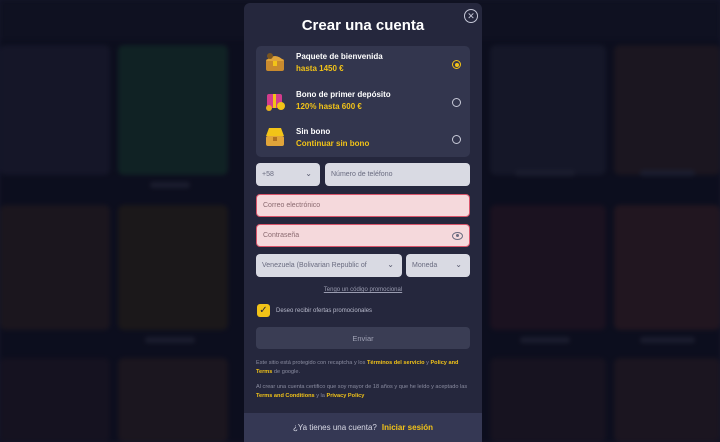 This screenshot has height=442, width=720. Describe the element at coordinates (396, 363) in the screenshot. I see `terms-of-service-link: Términos del servicio` at that location.